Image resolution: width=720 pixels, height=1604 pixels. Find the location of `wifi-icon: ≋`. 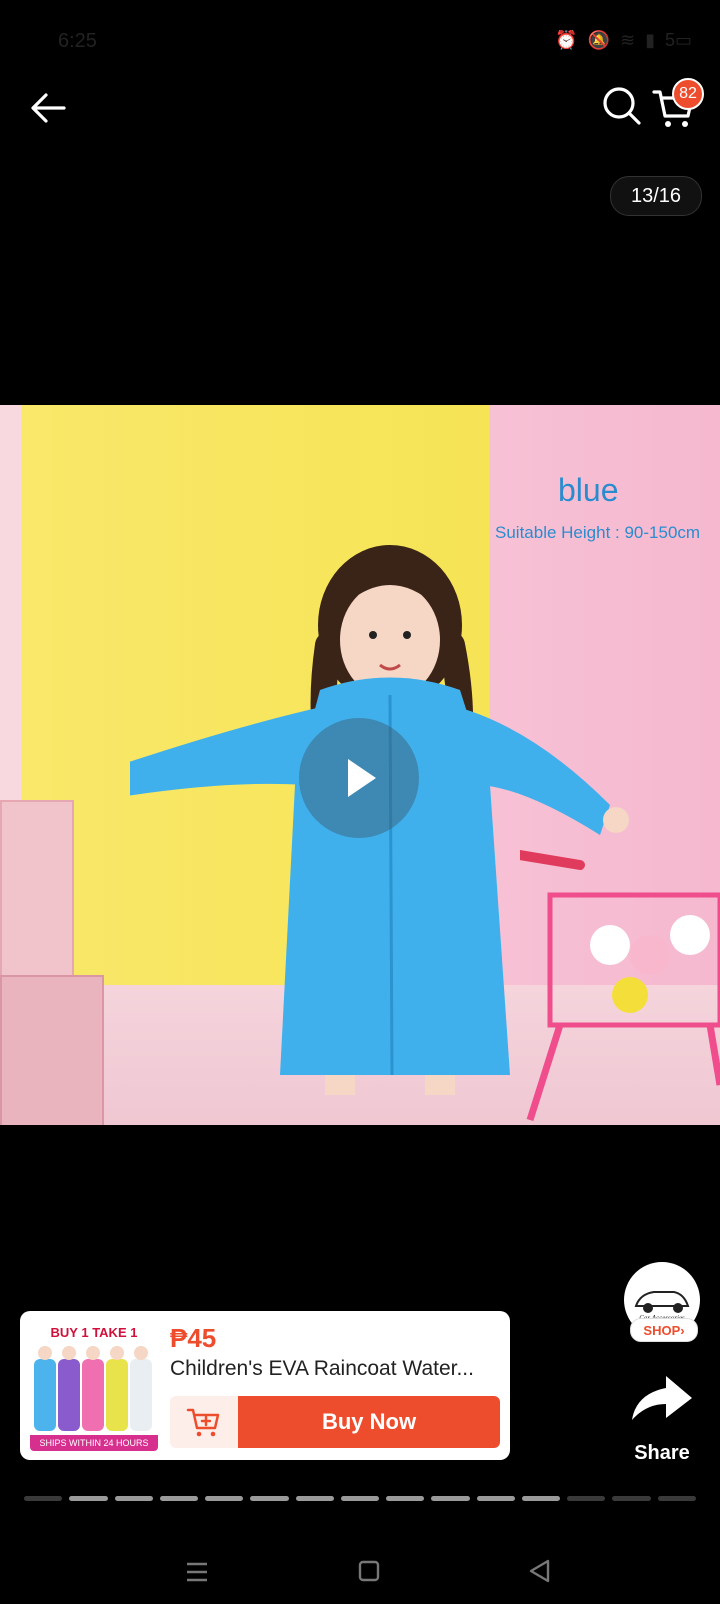

wifi-icon: ≋ is located at coordinates (627, 40).